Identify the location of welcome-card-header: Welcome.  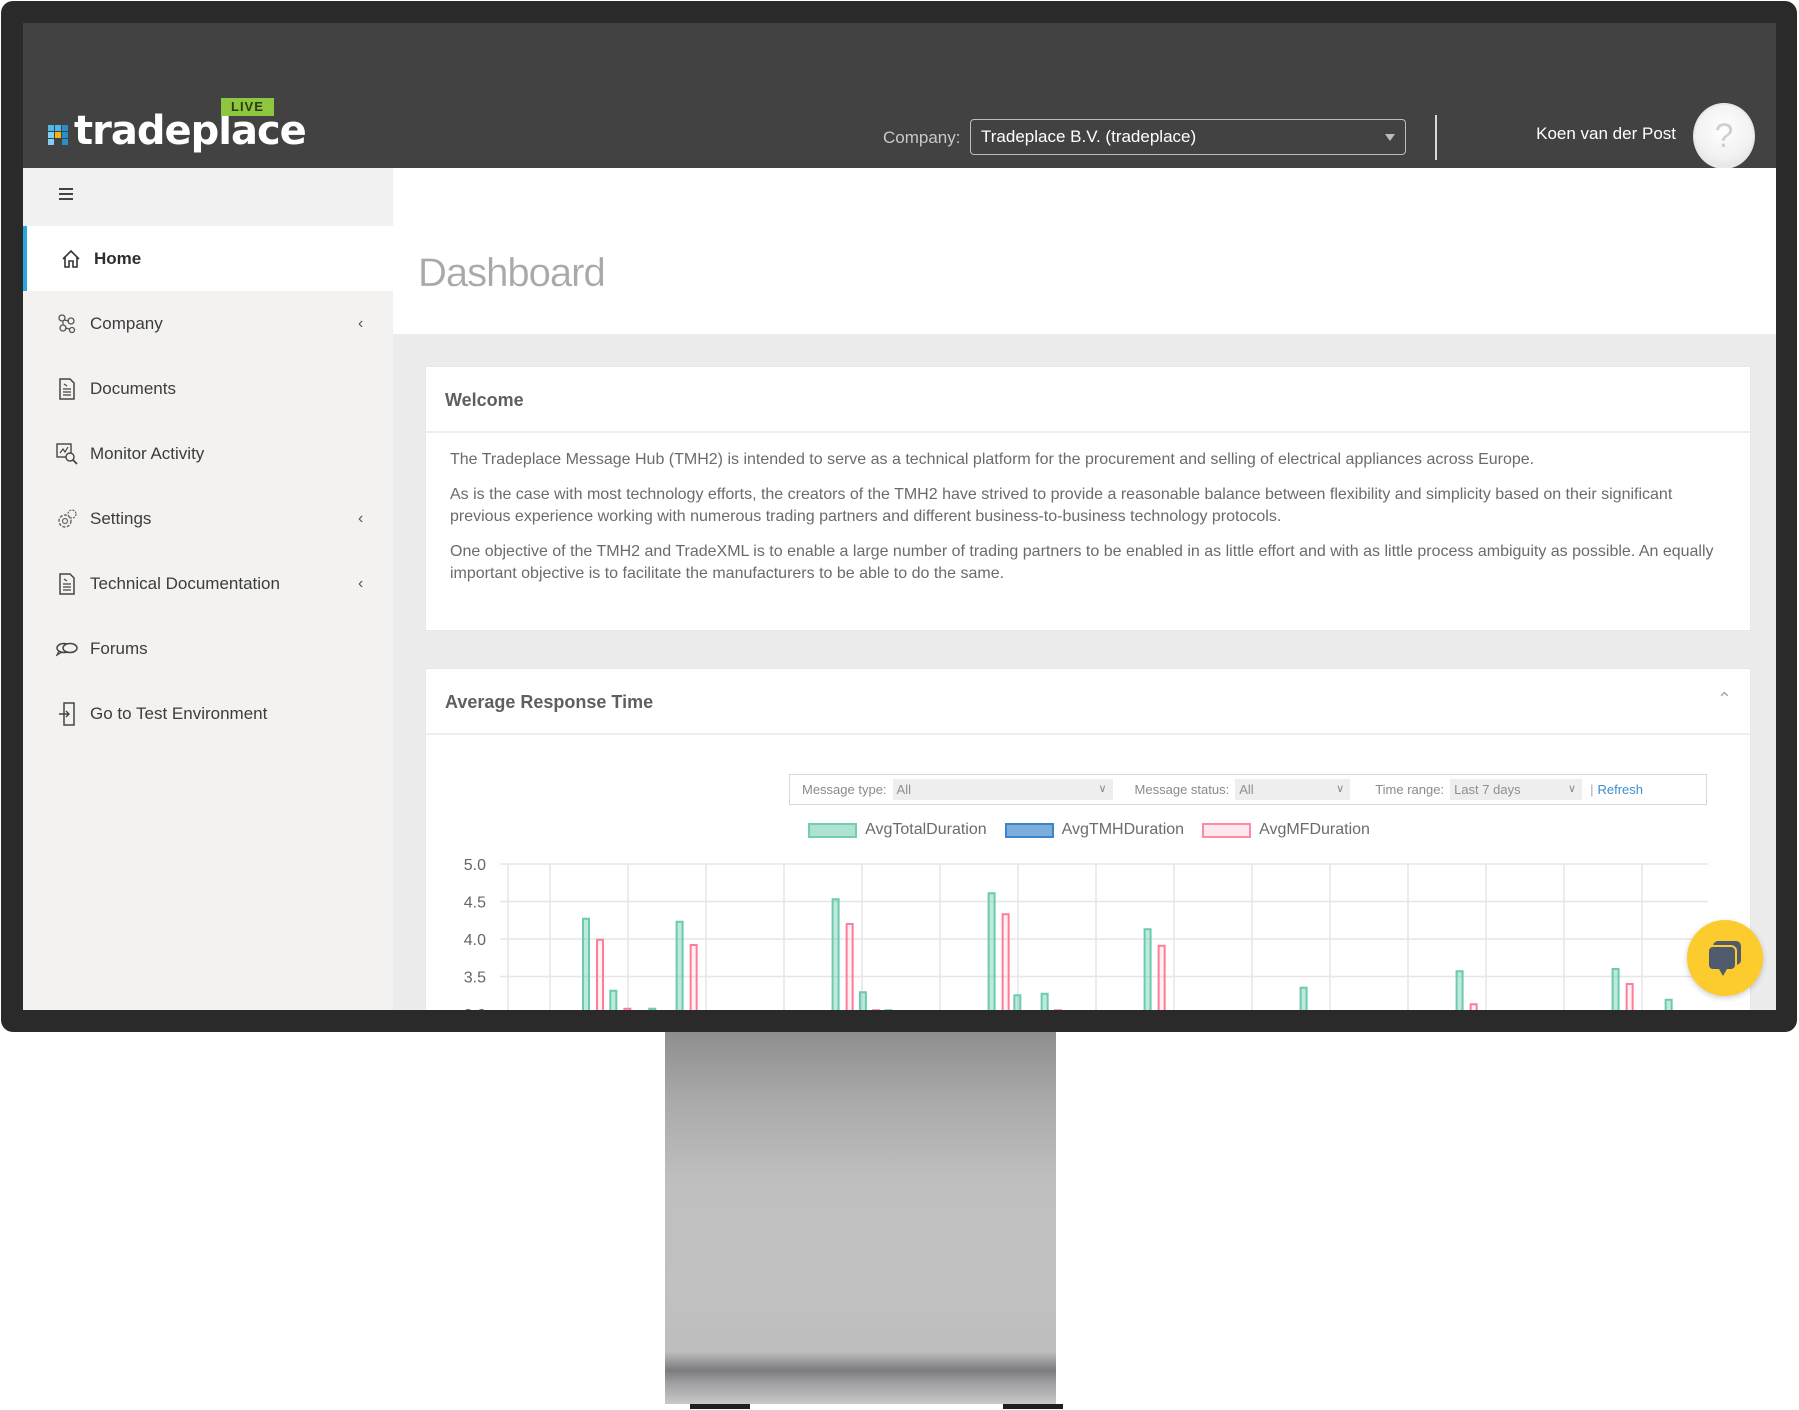
(1088, 400).